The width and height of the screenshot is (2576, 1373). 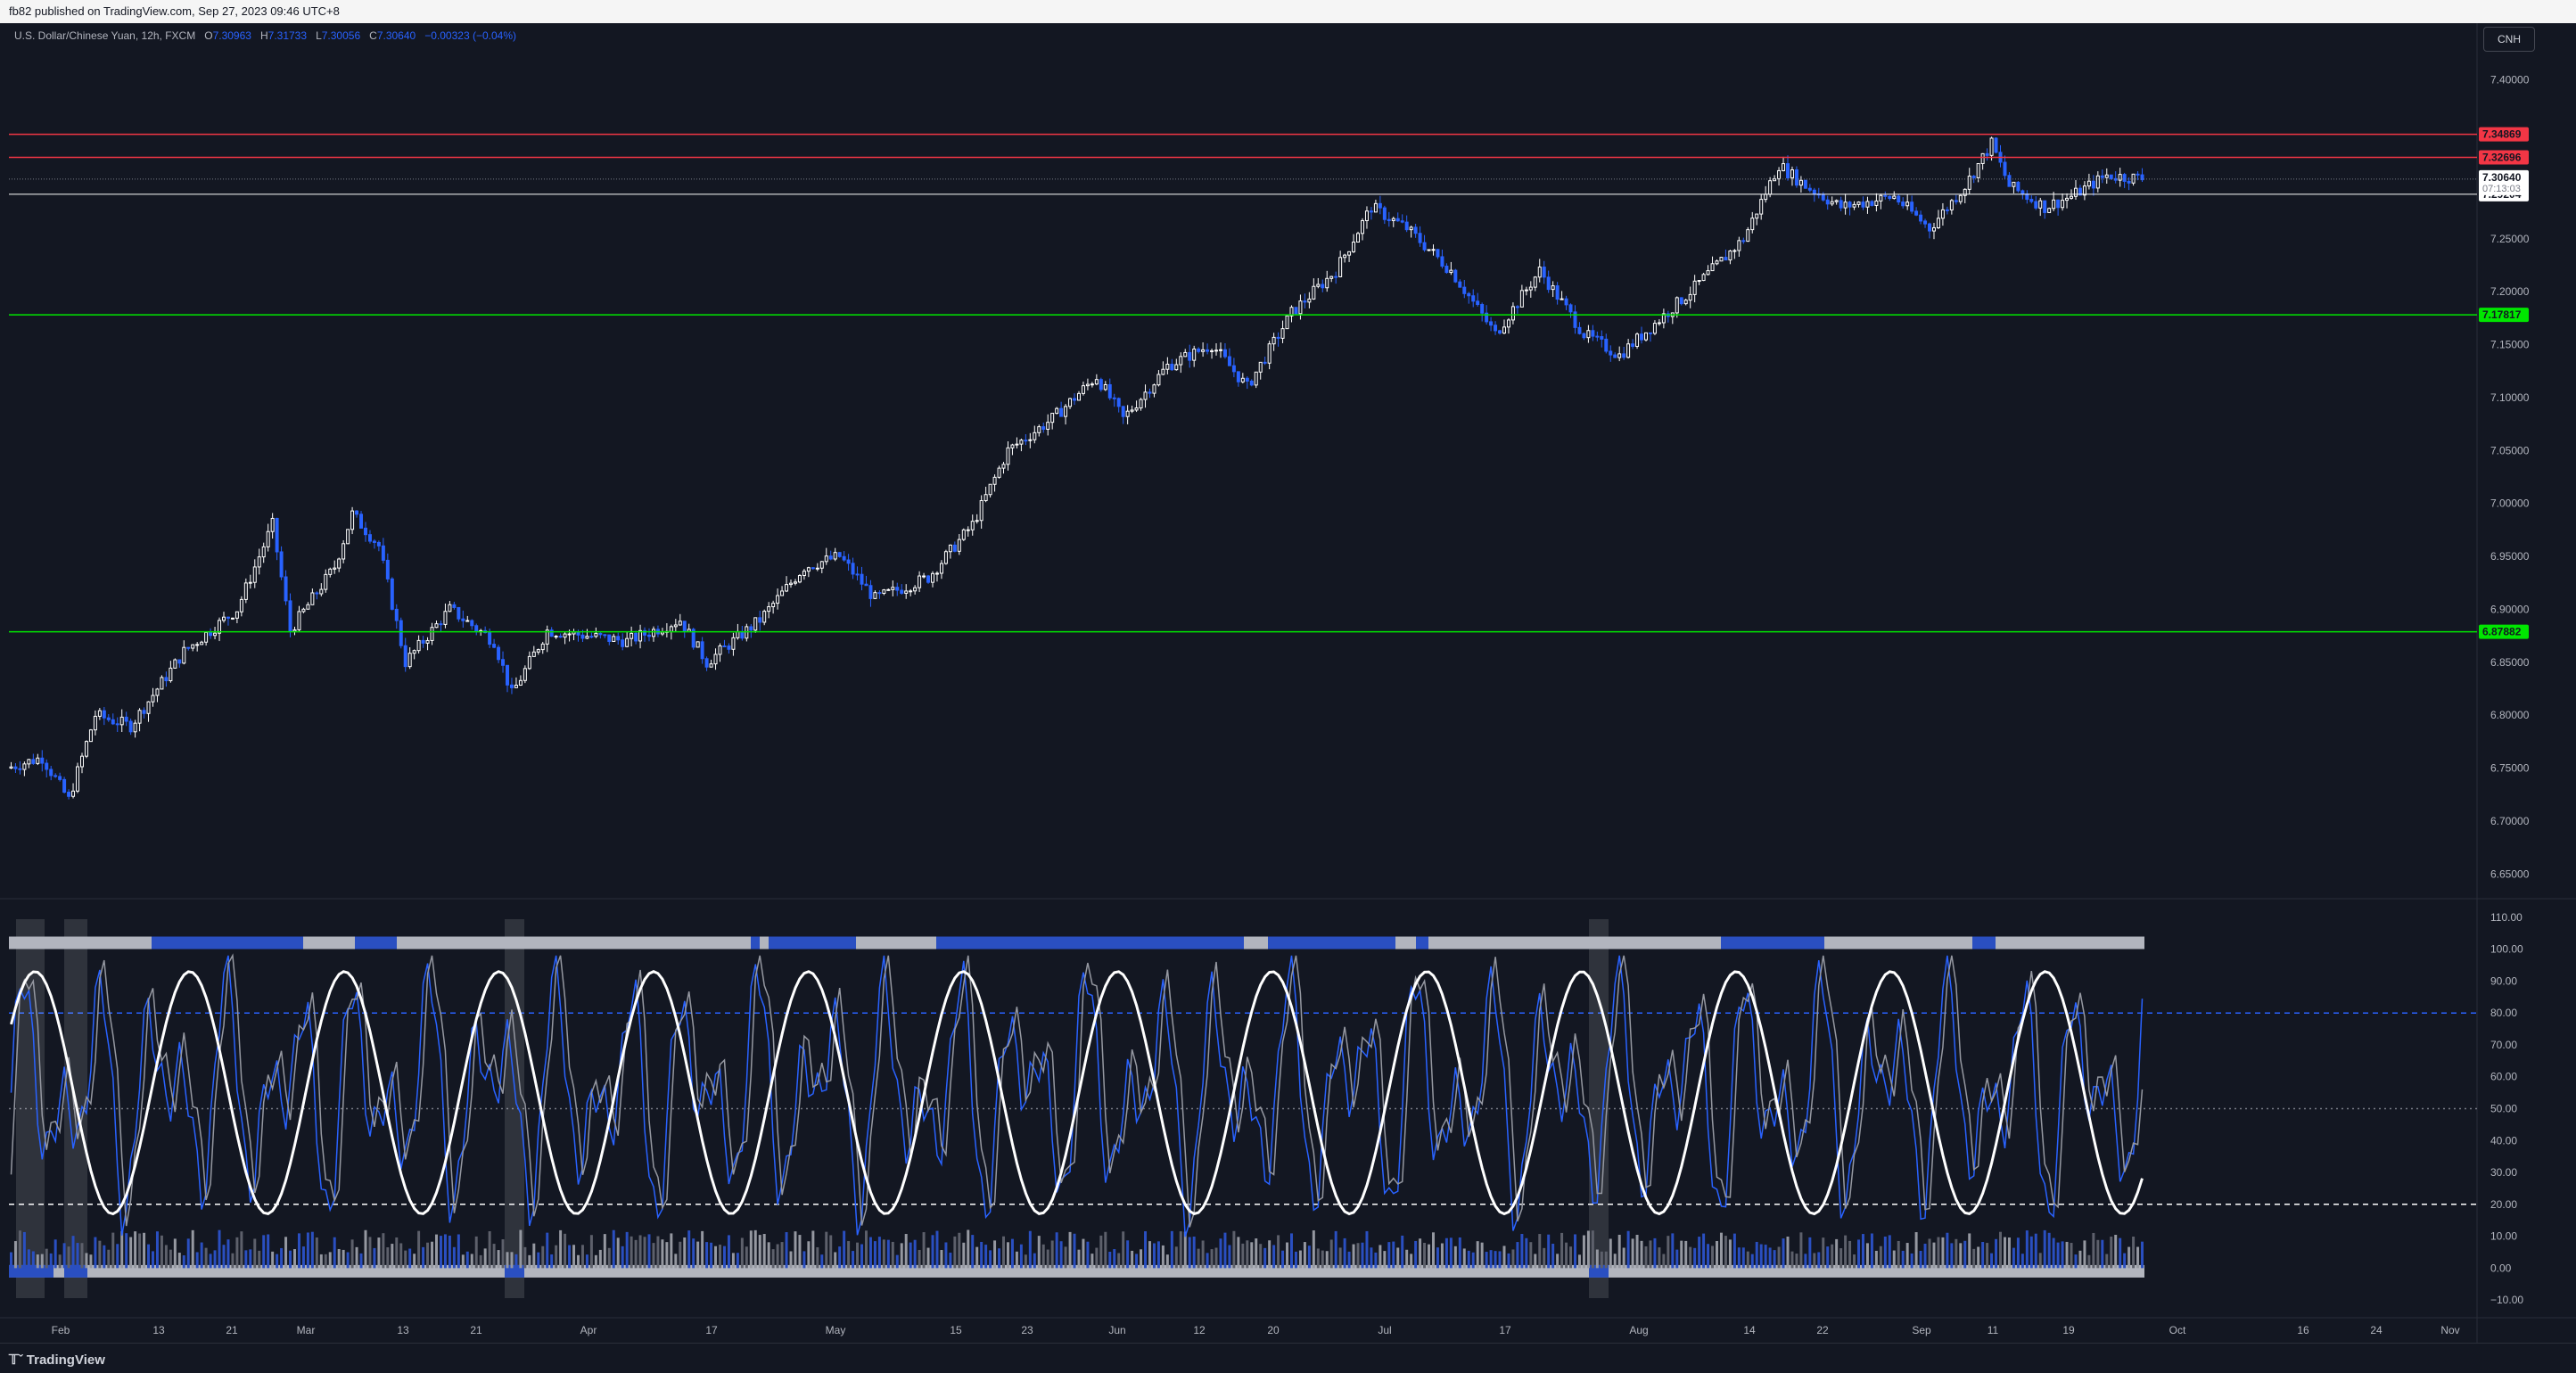 I want to click on high-label: H, so click(x=263, y=35).